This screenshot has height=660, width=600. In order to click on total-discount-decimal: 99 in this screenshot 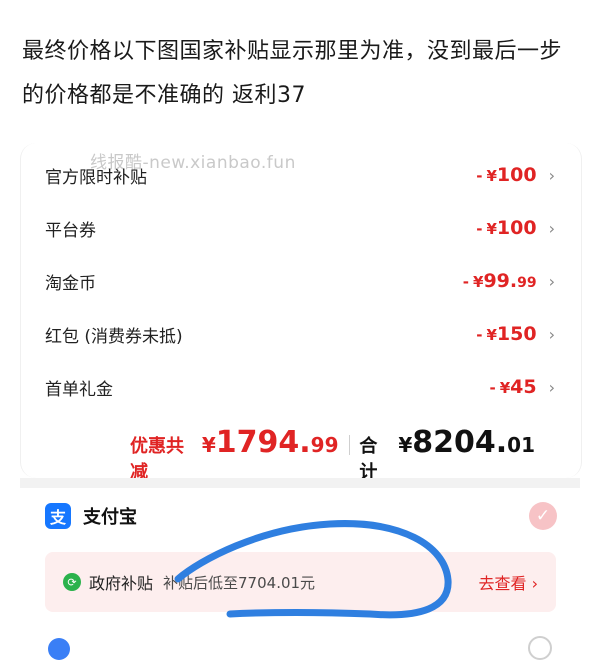, I will do `click(324, 445)`.